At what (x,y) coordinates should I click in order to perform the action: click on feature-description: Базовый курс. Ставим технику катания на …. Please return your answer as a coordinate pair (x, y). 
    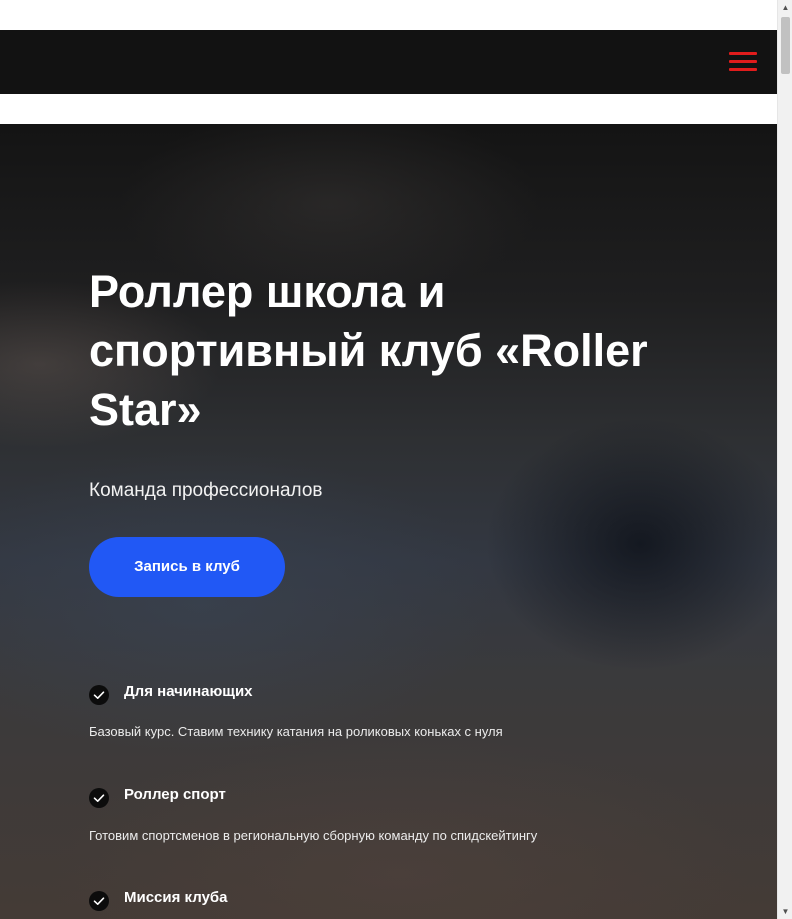
    Looking at the image, I should click on (296, 731).